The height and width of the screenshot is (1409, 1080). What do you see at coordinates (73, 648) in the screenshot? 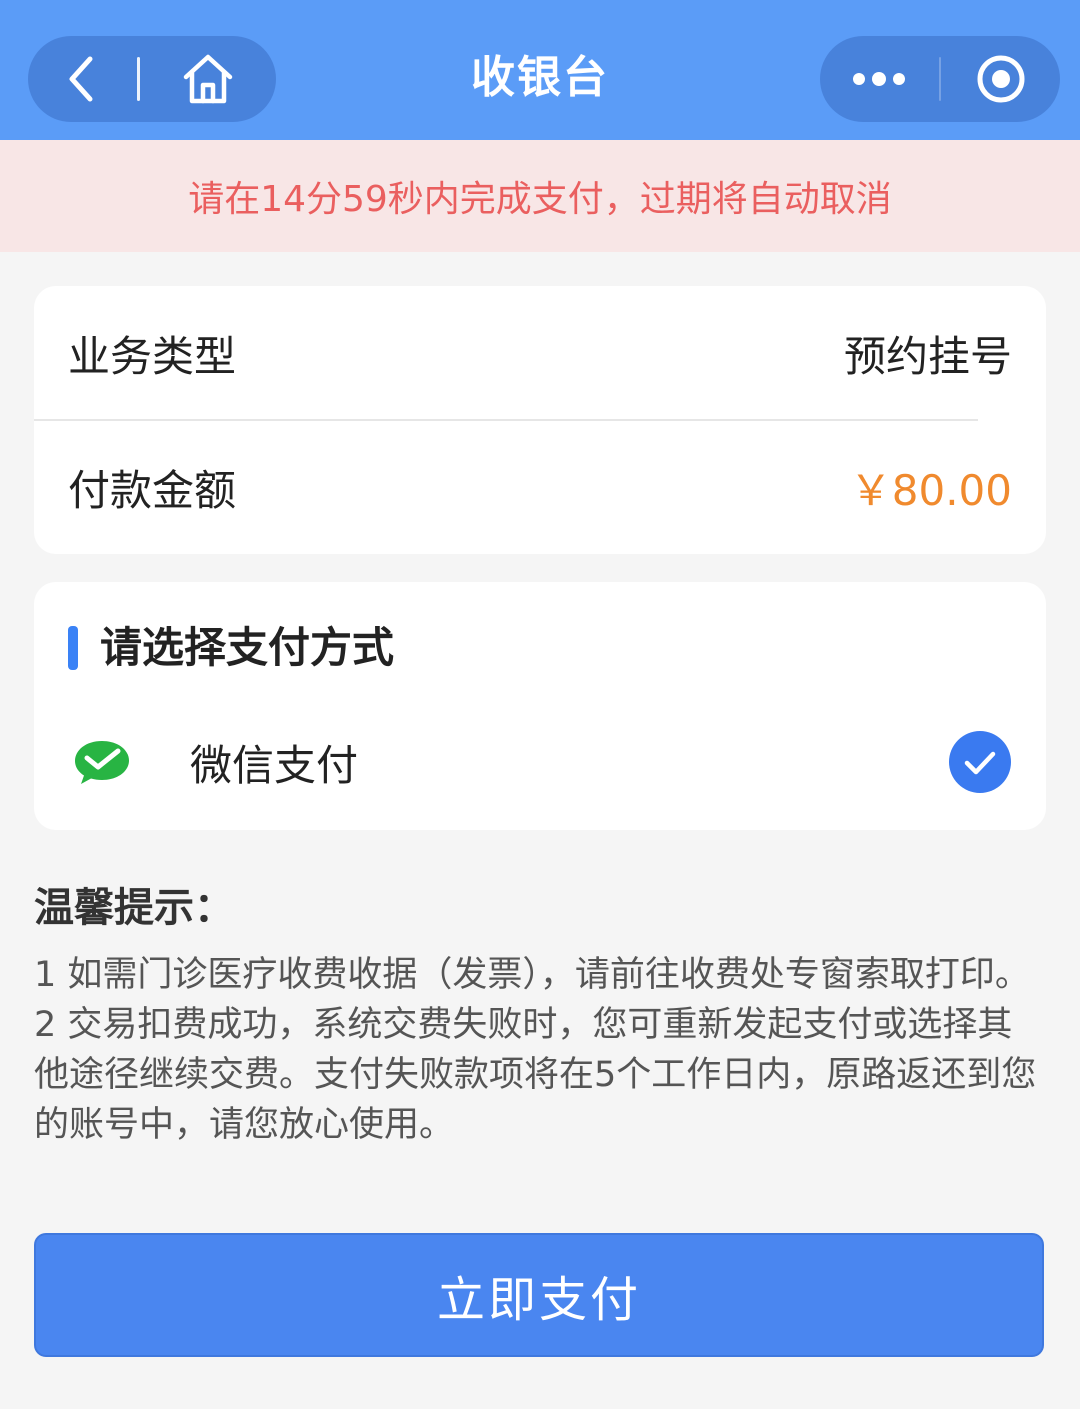
I see `section-accent-bar` at bounding box center [73, 648].